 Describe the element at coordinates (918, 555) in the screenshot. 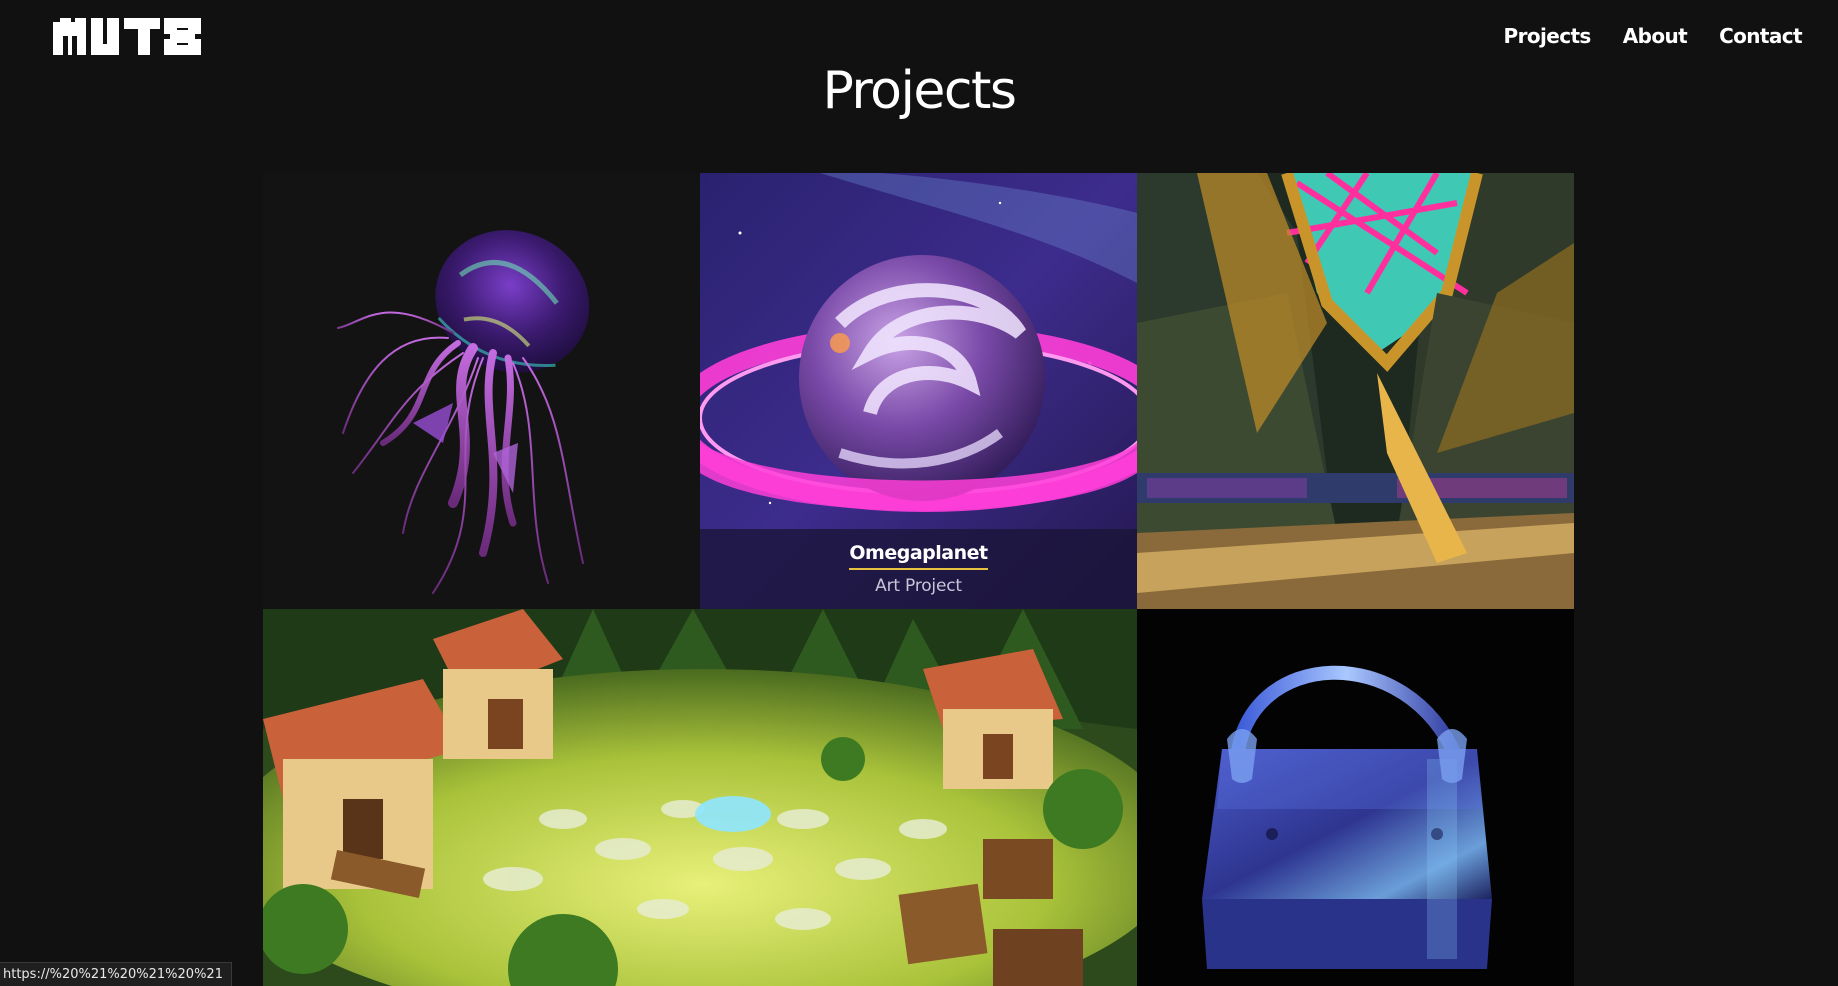

I see `project-title: Omegaplanet` at that location.